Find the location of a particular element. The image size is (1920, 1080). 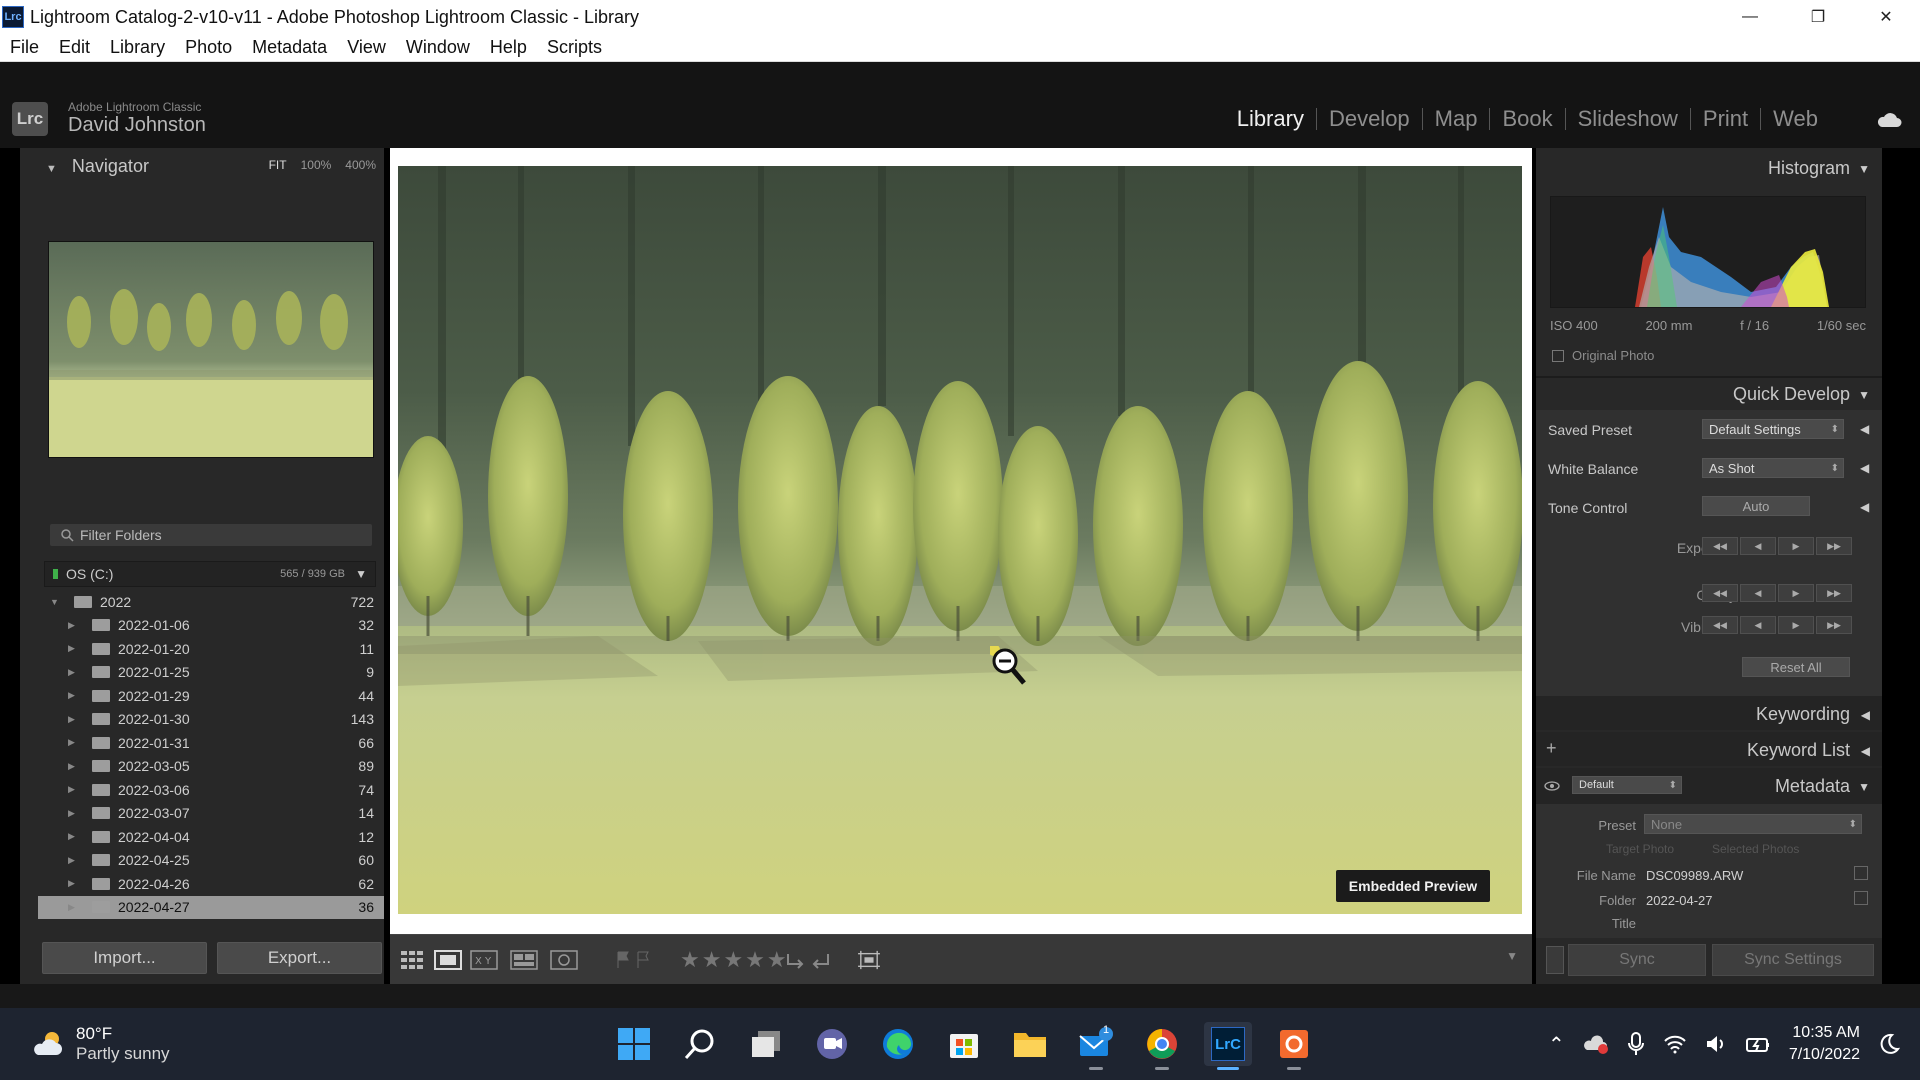

folder-value: 2022-04-27 is located at coordinates (1679, 900).